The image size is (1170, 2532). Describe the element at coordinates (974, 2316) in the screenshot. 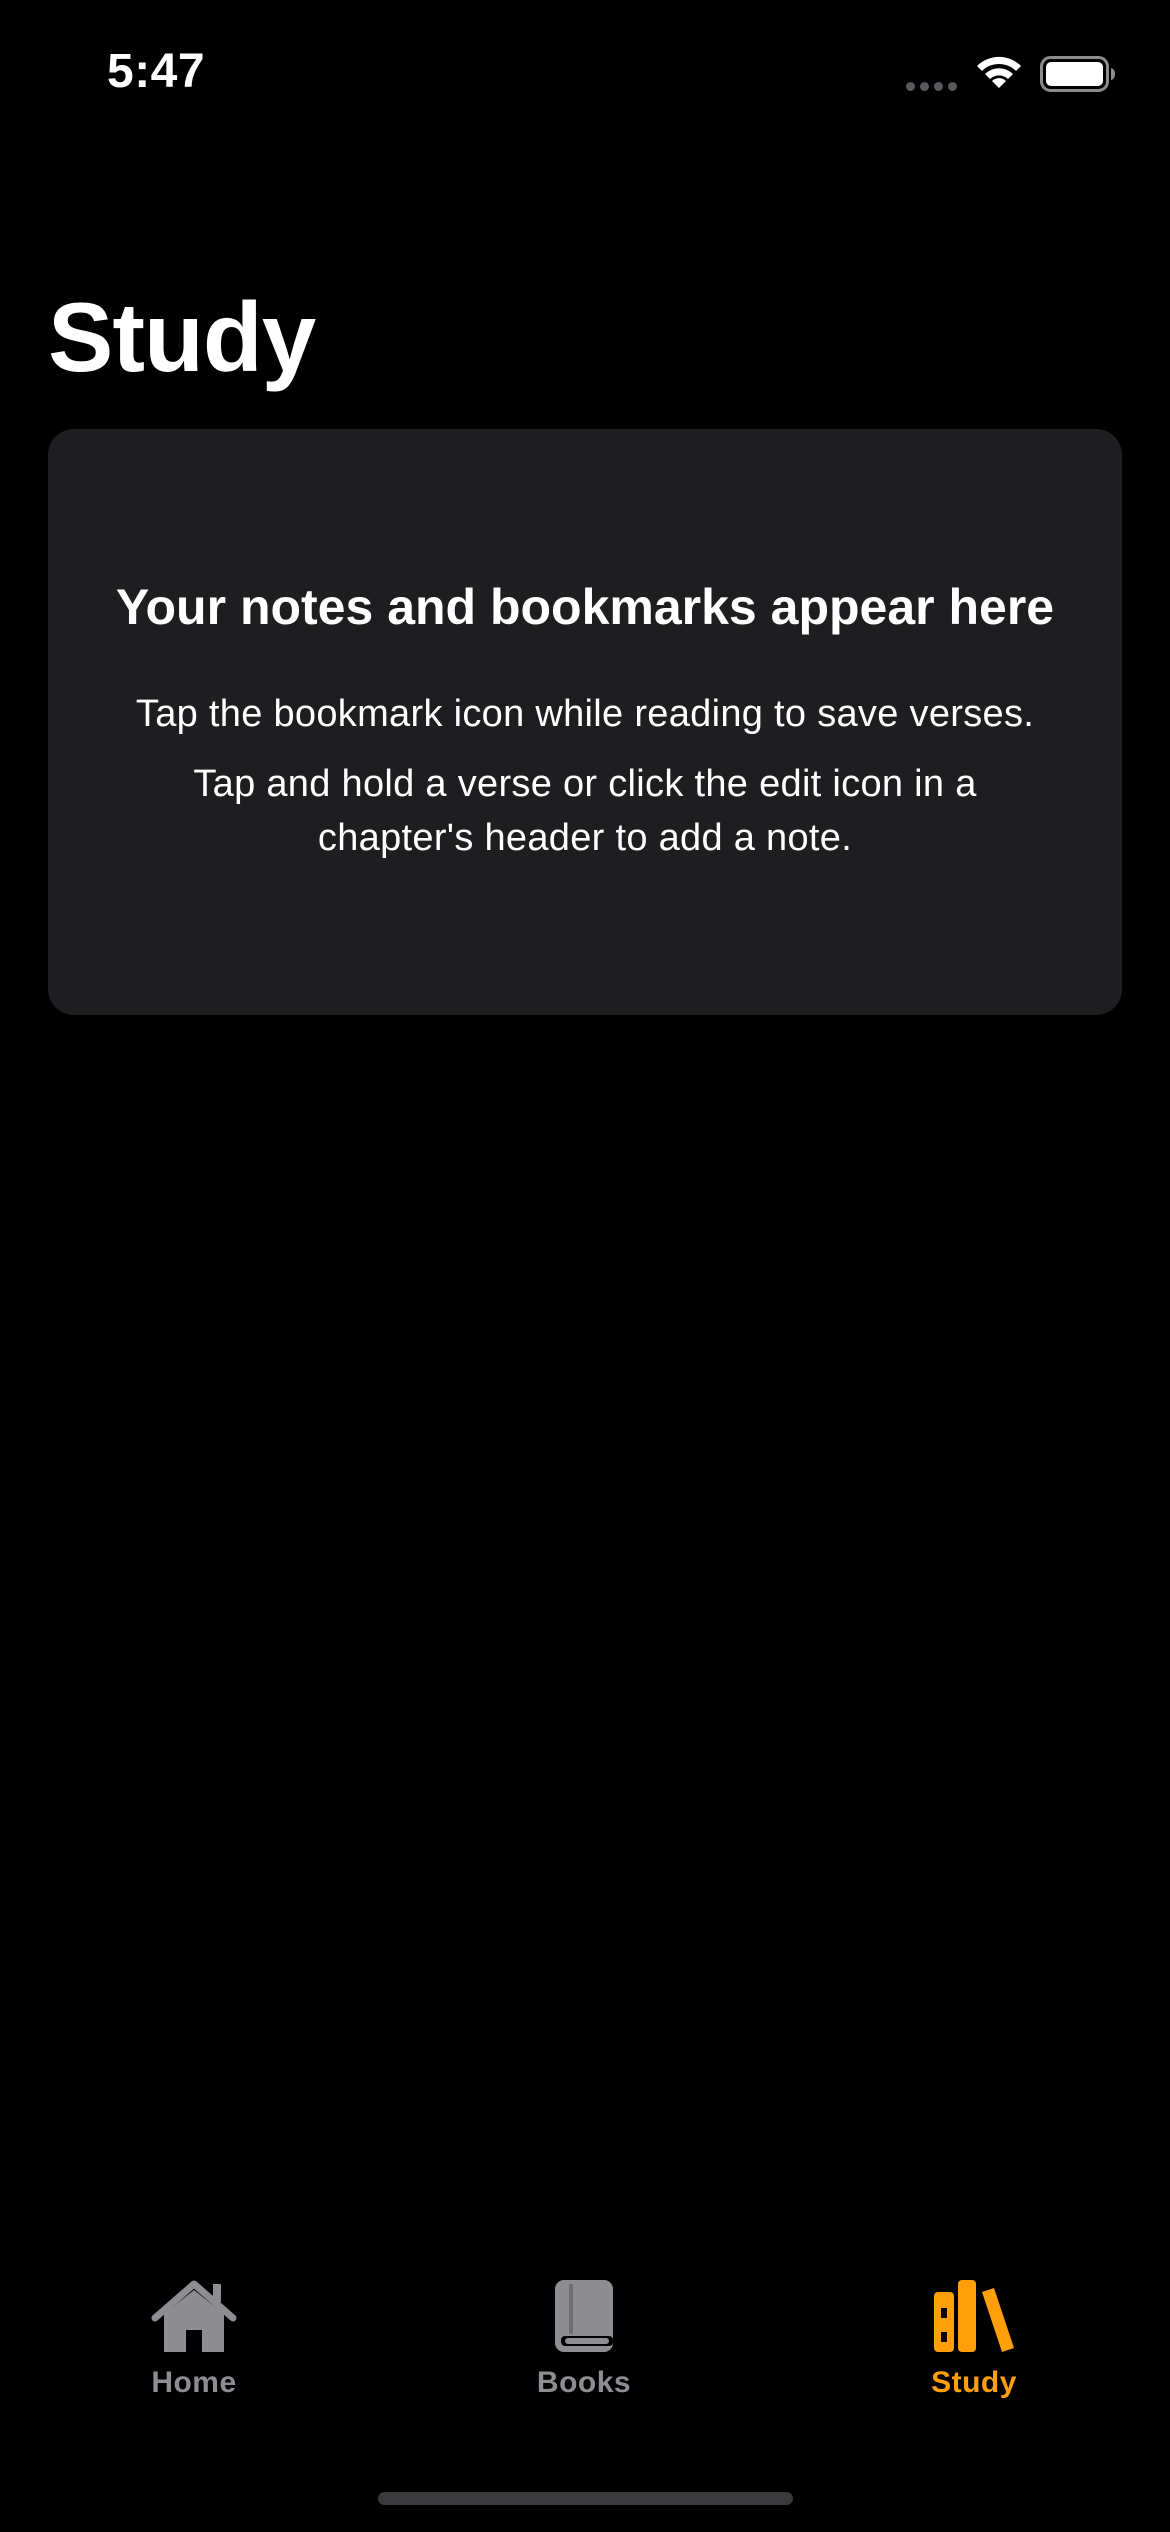

I see `books-shelf-icon` at that location.